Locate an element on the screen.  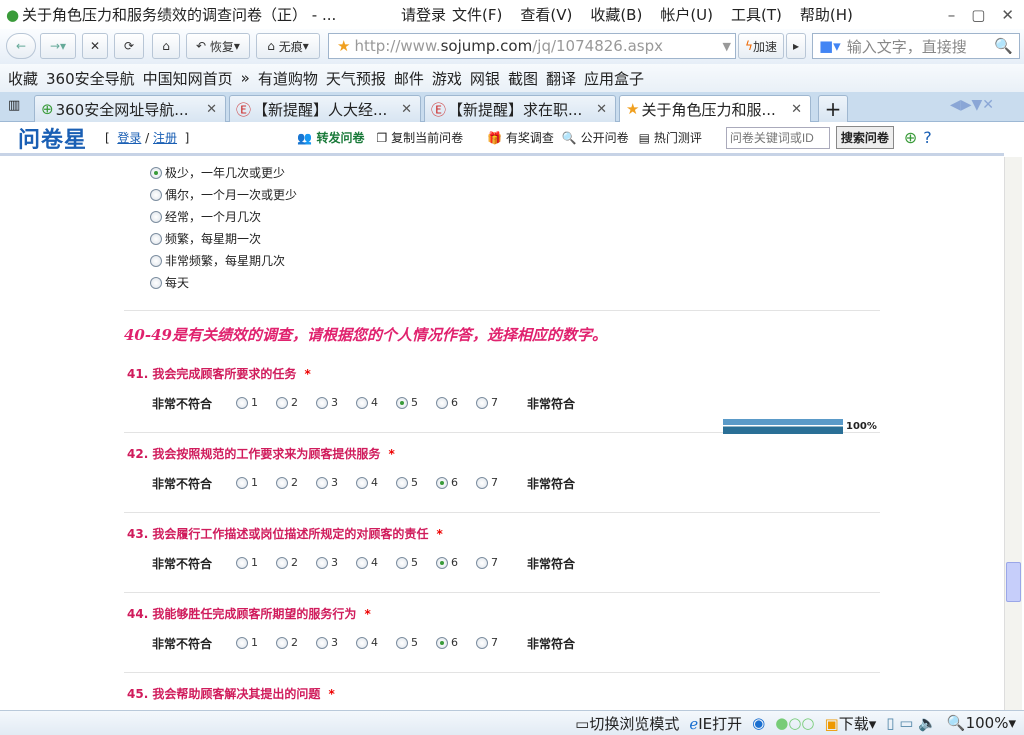
survey-search-input is located at coordinates (777, 137).